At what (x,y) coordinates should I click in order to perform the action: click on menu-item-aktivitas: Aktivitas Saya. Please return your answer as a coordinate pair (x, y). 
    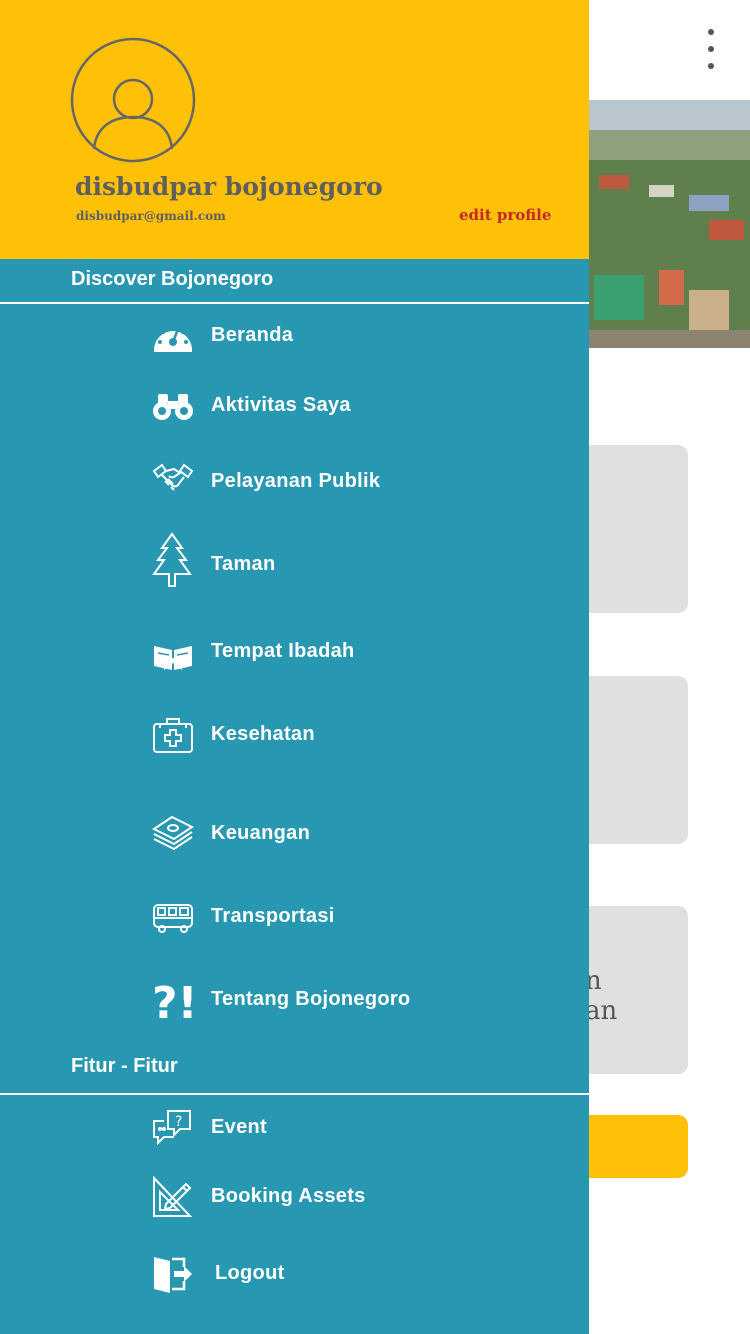
    Looking at the image, I should click on (294, 405).